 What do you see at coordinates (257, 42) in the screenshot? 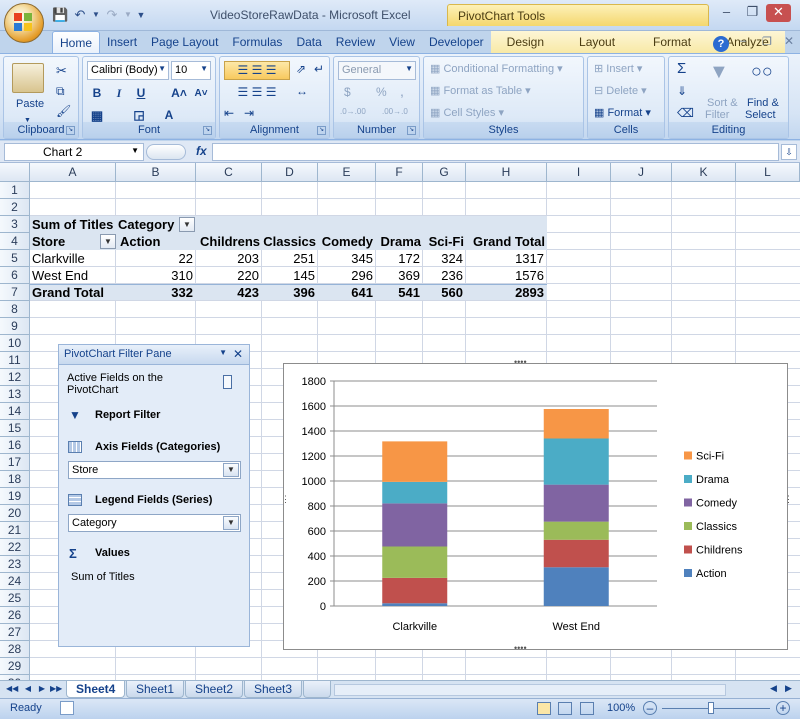
I see `tab-formulas: Formulas` at bounding box center [257, 42].